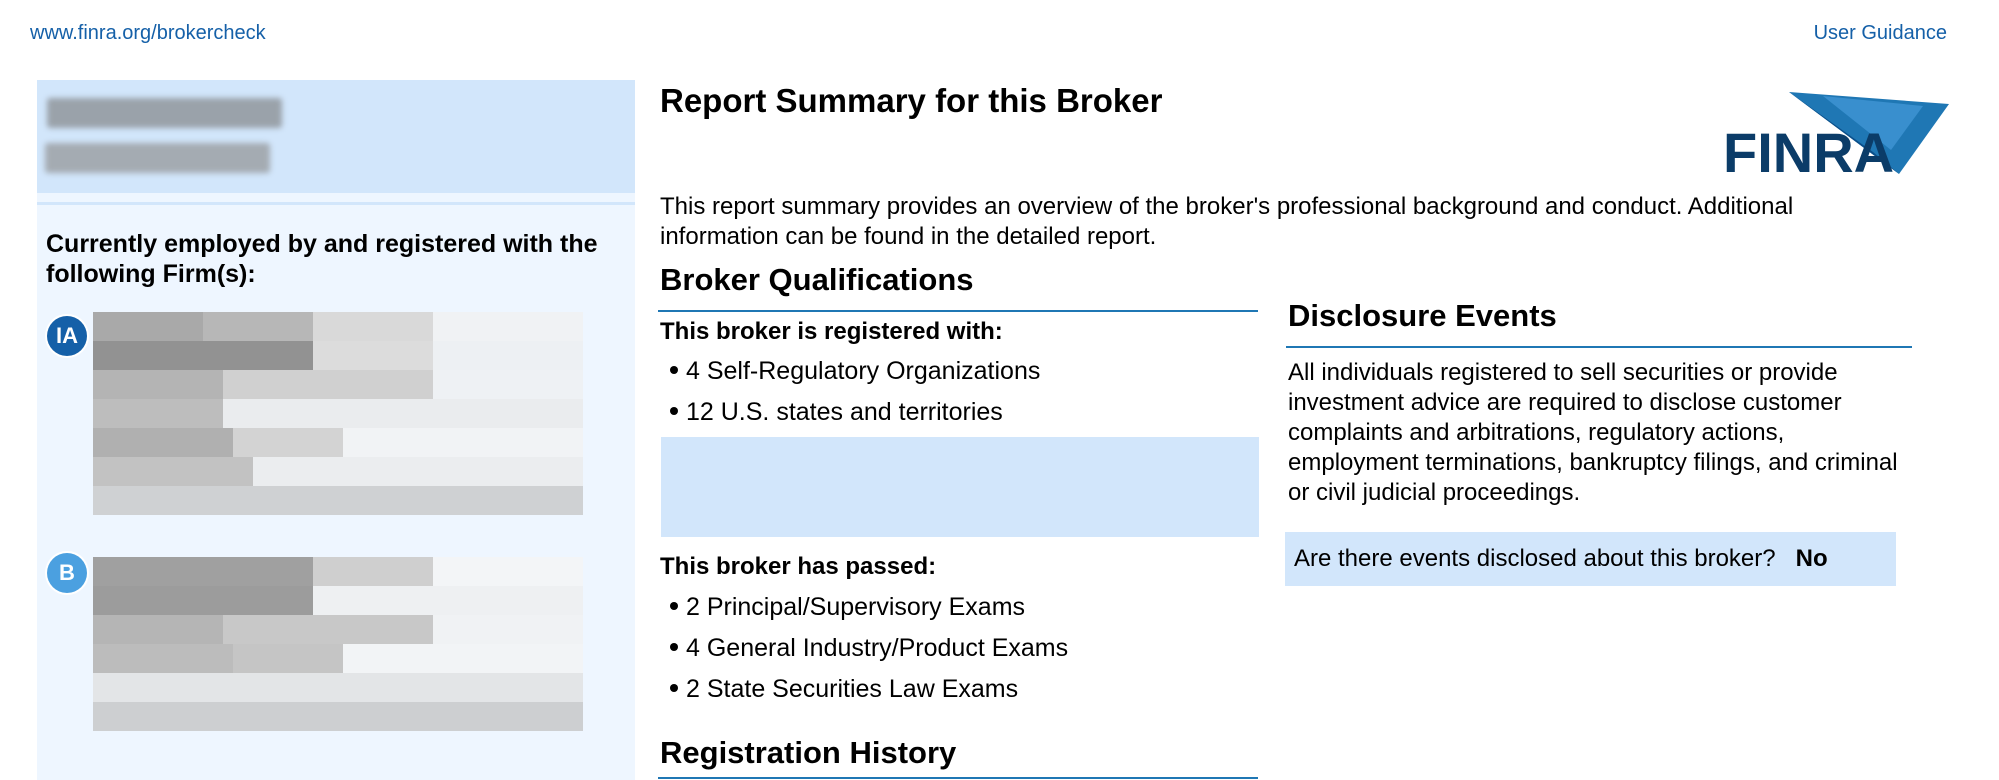  What do you see at coordinates (1808, 149) in the screenshot?
I see `finra-logo-text: FINRA` at bounding box center [1808, 149].